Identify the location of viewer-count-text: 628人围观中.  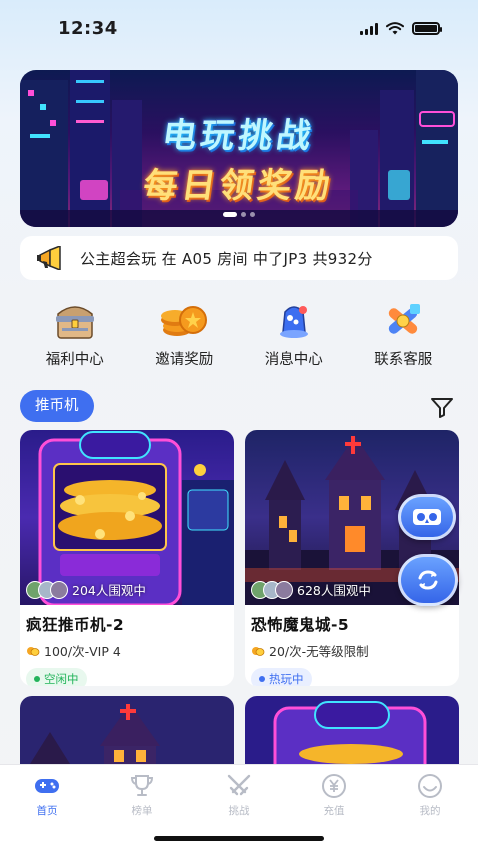
(334, 590).